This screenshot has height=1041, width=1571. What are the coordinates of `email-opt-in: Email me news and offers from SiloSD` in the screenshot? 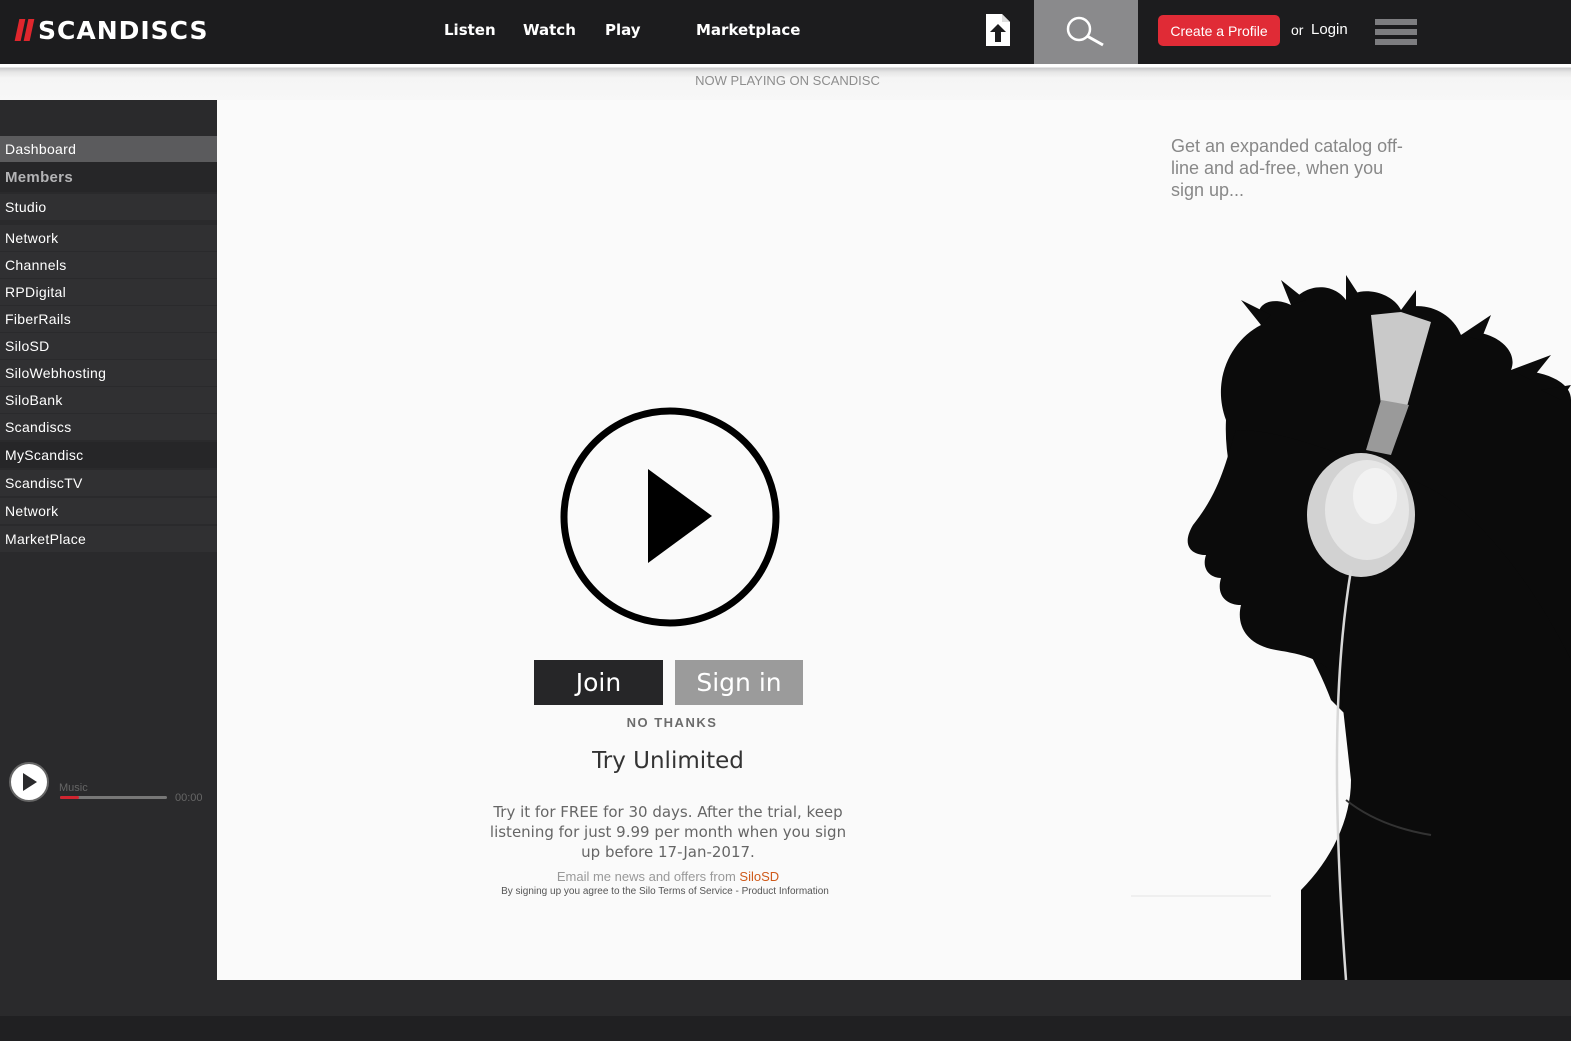 It's located at (668, 876).